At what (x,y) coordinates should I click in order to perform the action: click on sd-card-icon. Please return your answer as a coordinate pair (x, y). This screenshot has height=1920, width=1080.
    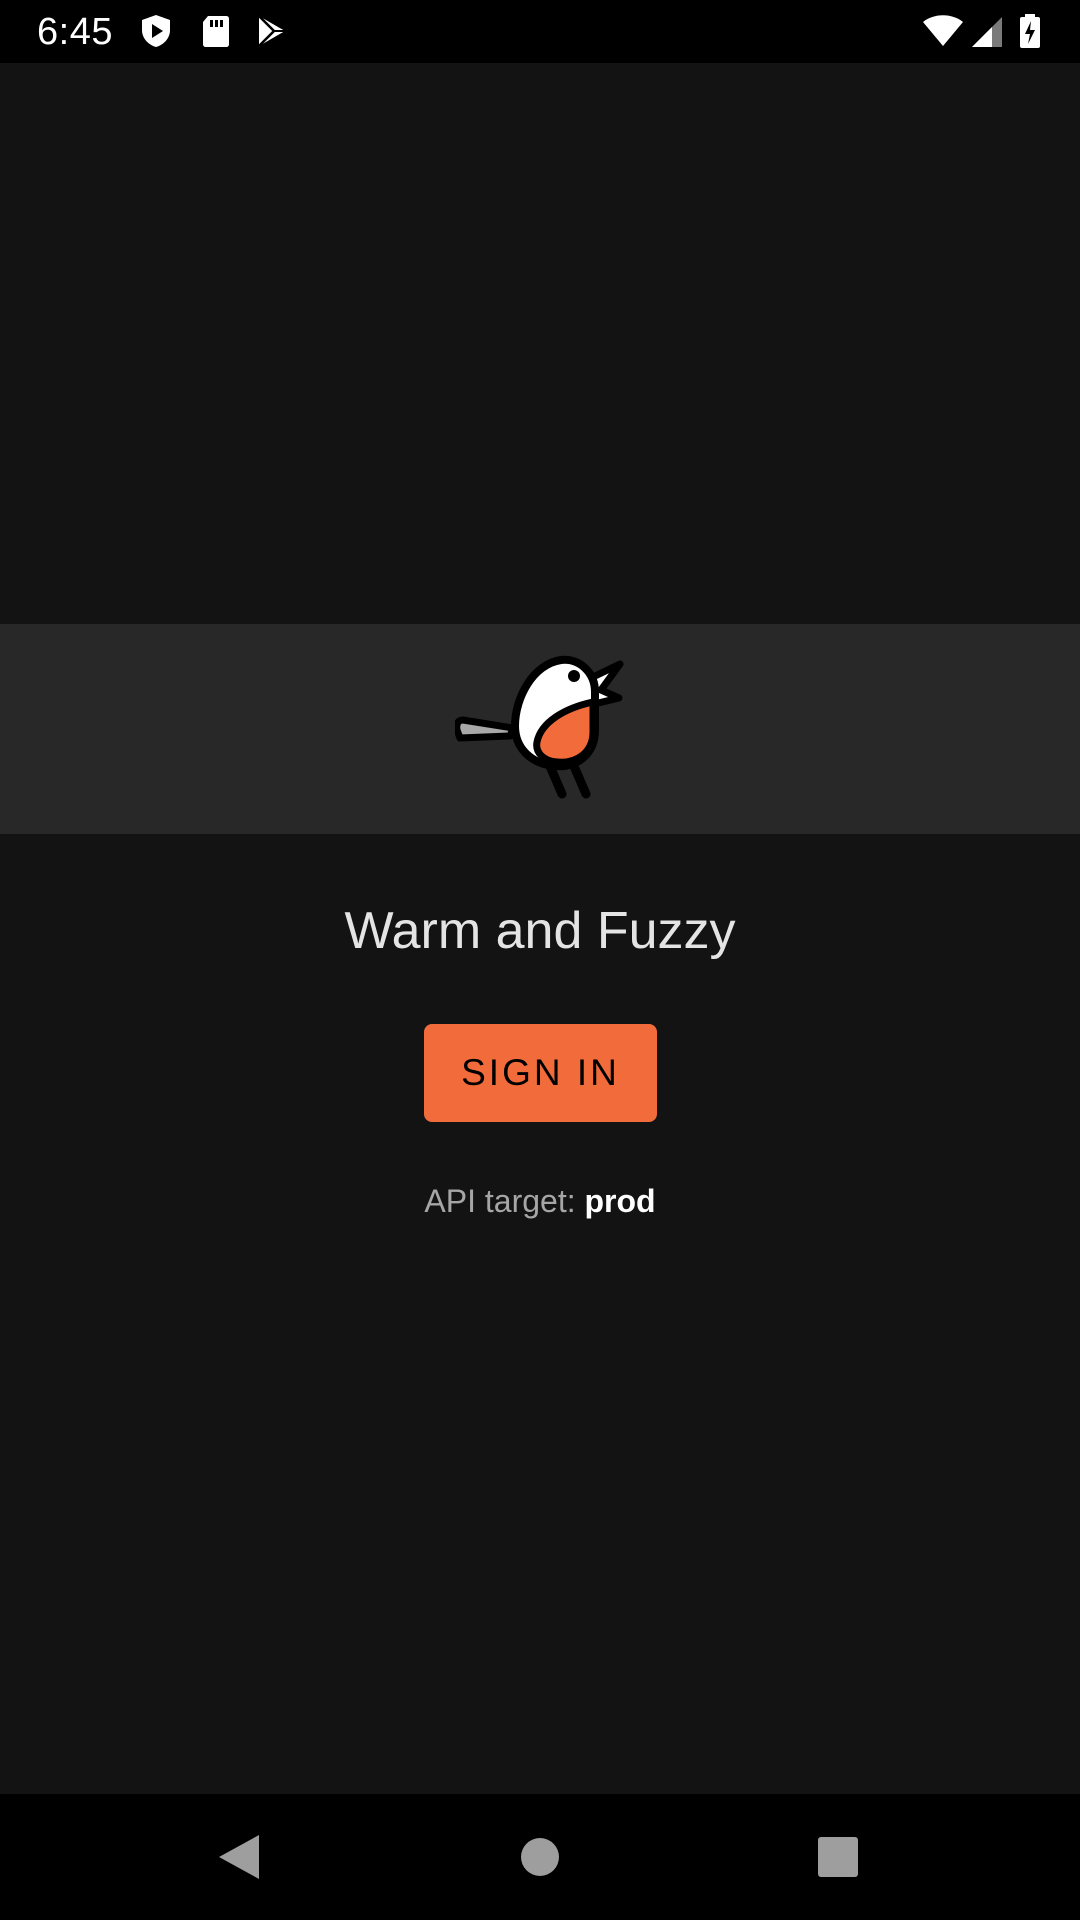
    Looking at the image, I should click on (216, 31).